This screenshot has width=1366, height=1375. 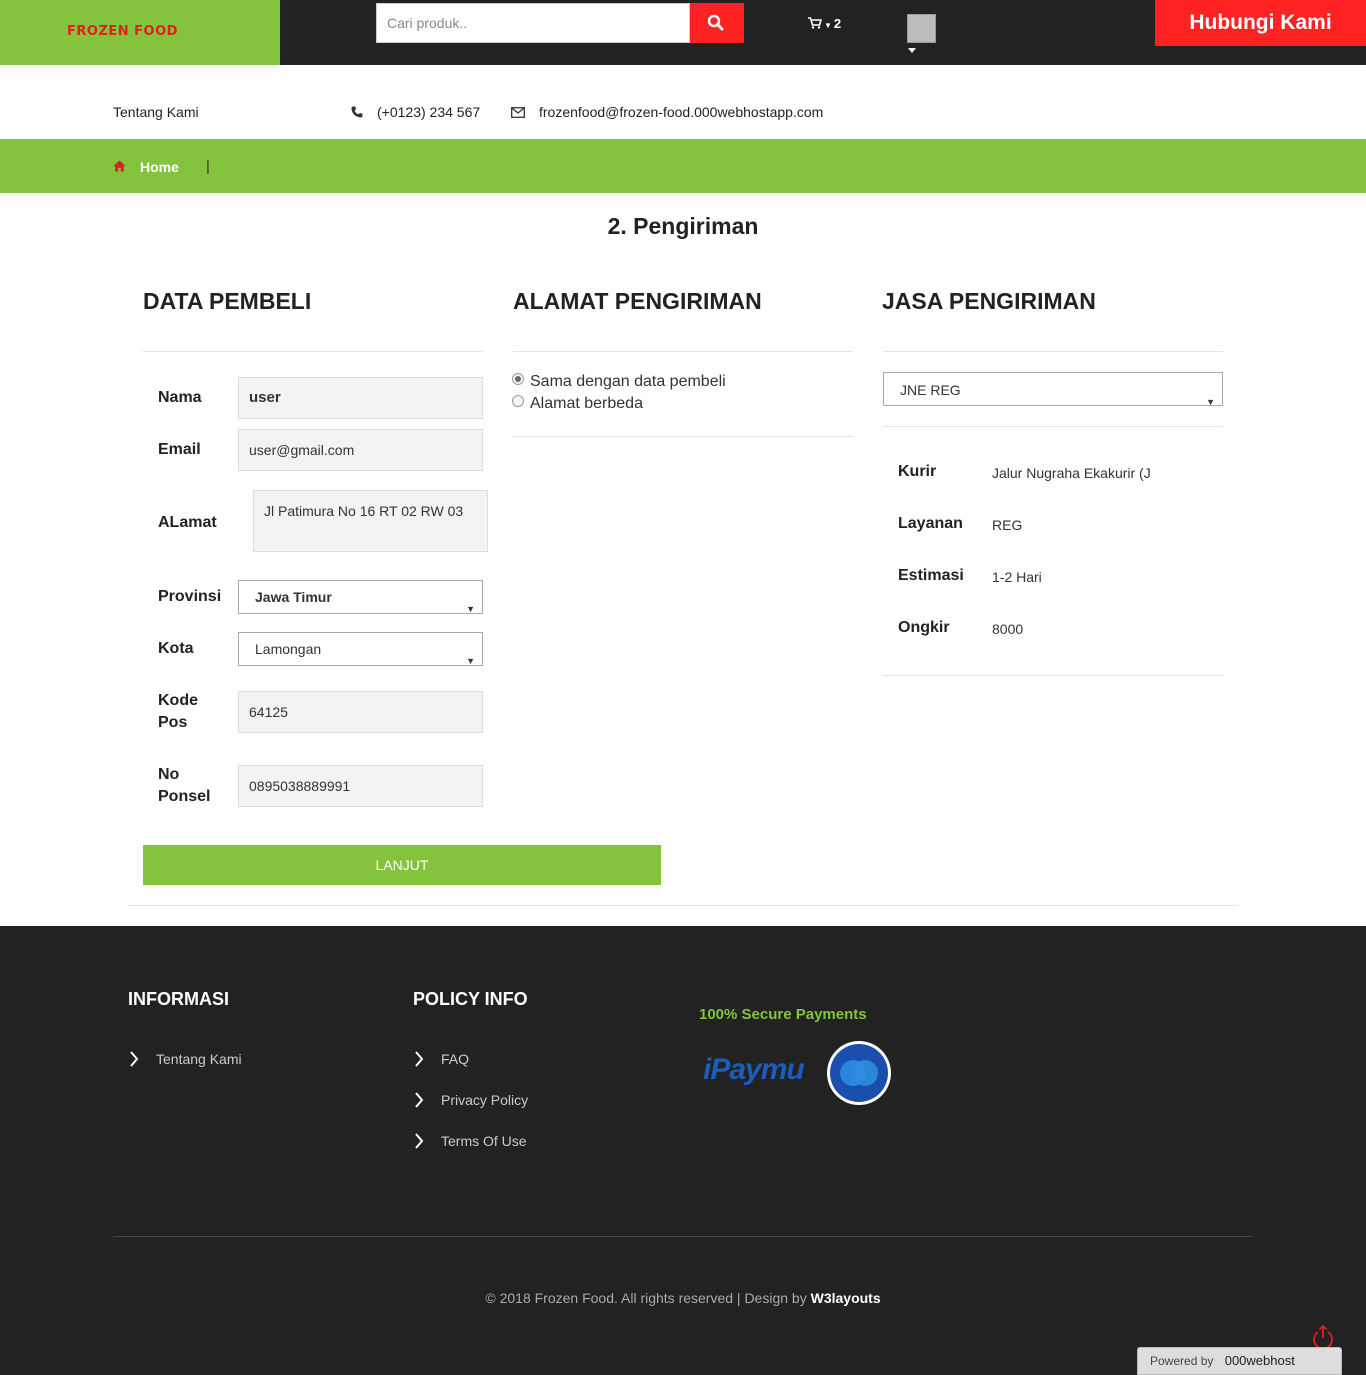 What do you see at coordinates (357, 112) in the screenshot?
I see `phone-icon` at bounding box center [357, 112].